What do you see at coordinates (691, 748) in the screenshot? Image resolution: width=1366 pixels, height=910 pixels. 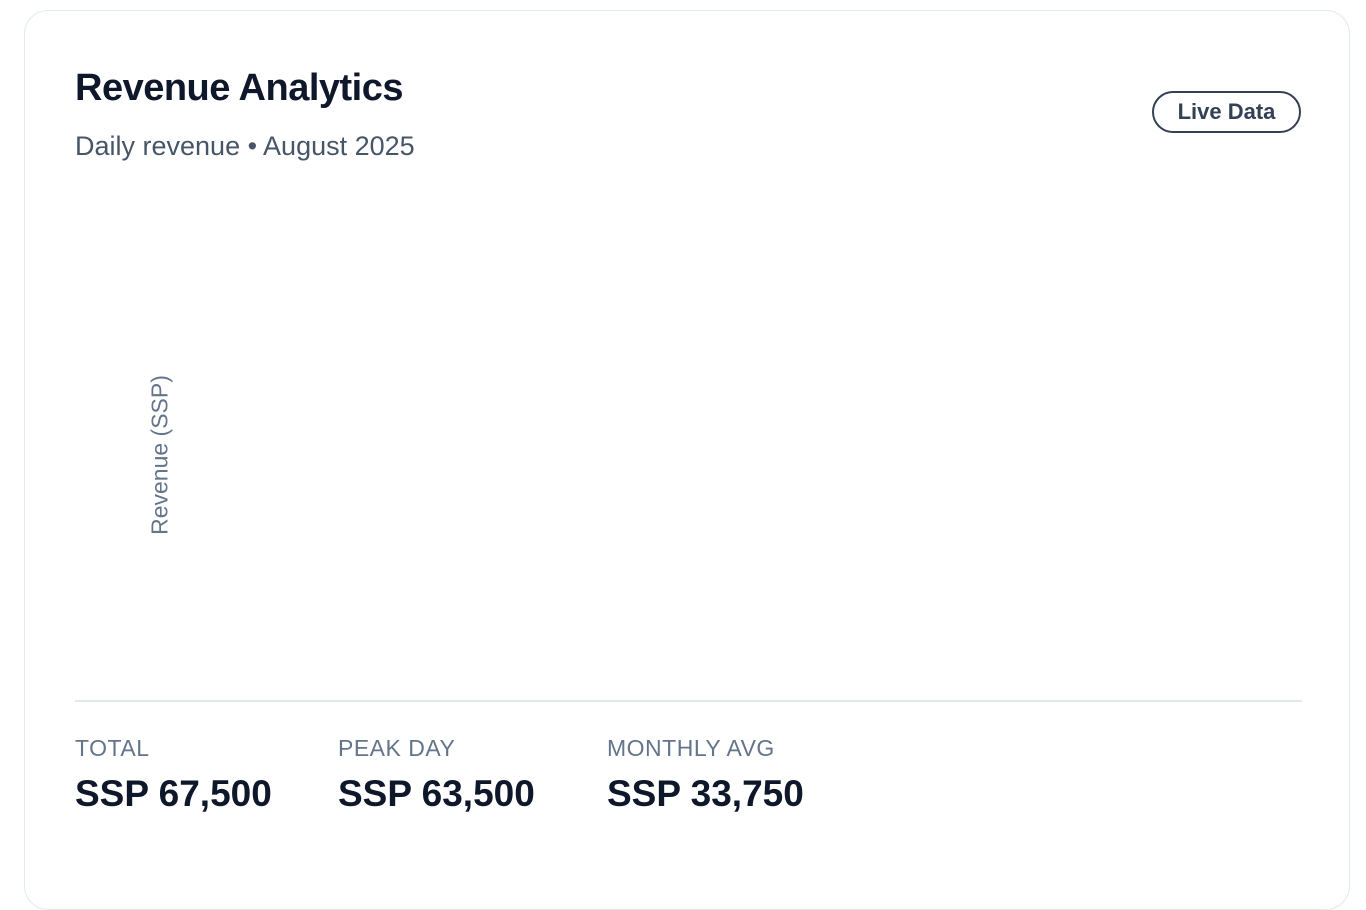 I see `stat-monthly-avg-label: MONTHLY AVG` at bounding box center [691, 748].